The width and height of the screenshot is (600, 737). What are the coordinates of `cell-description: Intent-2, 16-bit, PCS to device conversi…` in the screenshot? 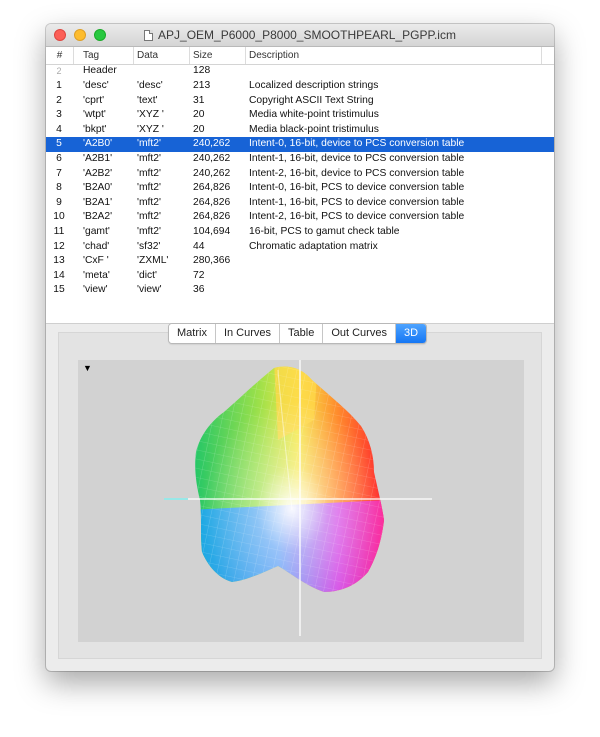 It's located at (357, 217).